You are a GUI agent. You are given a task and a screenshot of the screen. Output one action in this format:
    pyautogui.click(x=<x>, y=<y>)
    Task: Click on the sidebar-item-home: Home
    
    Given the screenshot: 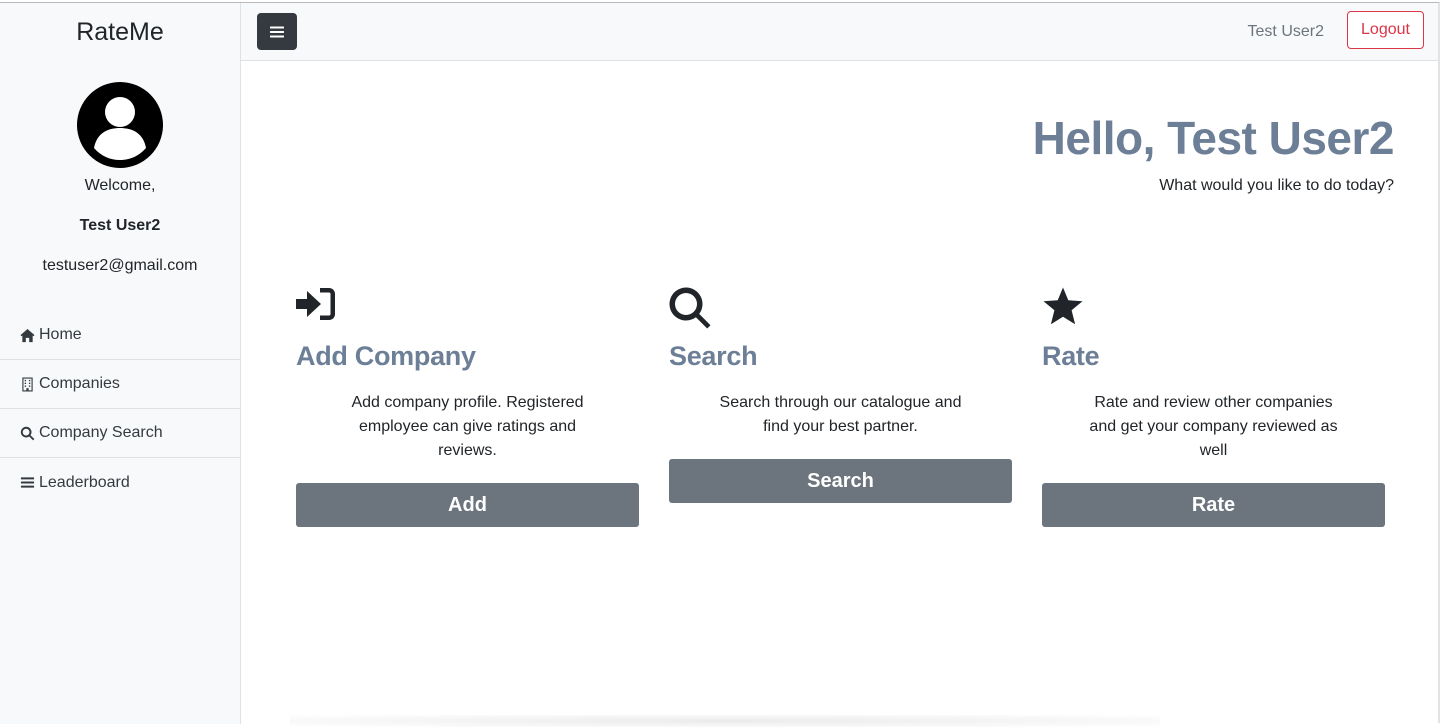 What is the action you would take?
    pyautogui.click(x=120, y=335)
    